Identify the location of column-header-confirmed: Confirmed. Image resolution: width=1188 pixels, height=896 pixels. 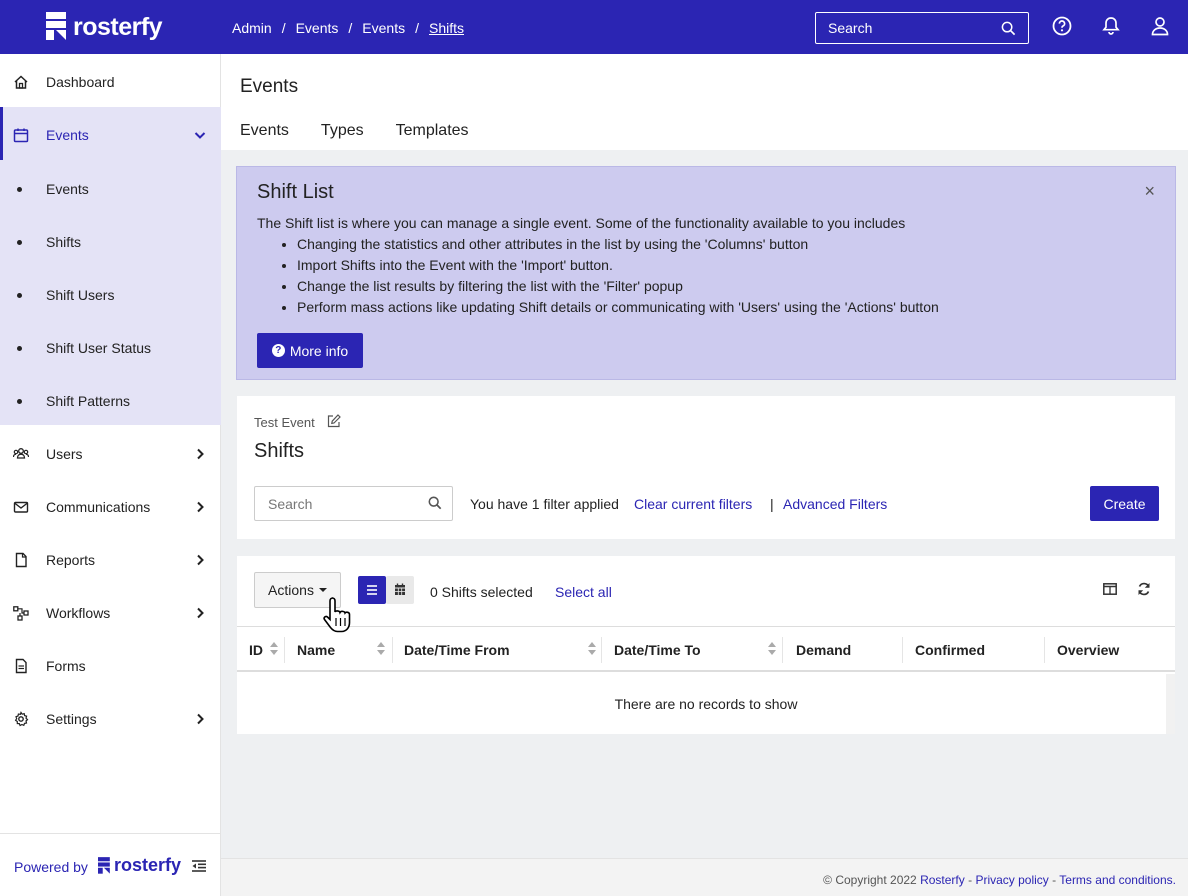
(950, 650).